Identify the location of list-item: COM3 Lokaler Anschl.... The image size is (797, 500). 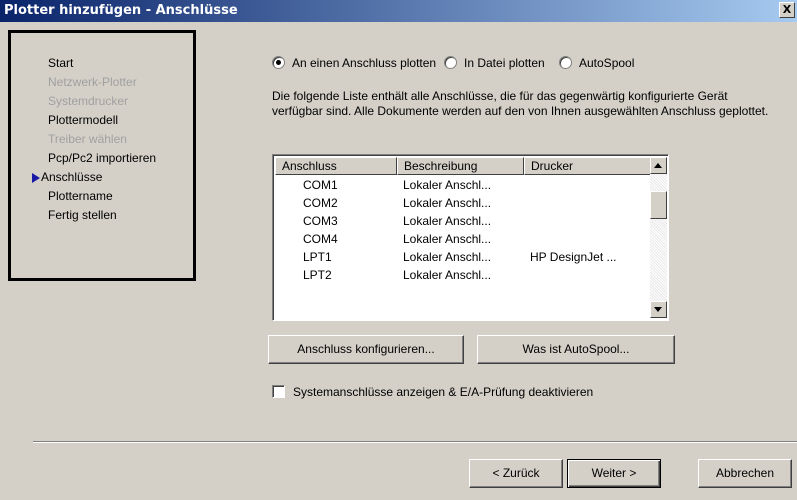
(463, 221).